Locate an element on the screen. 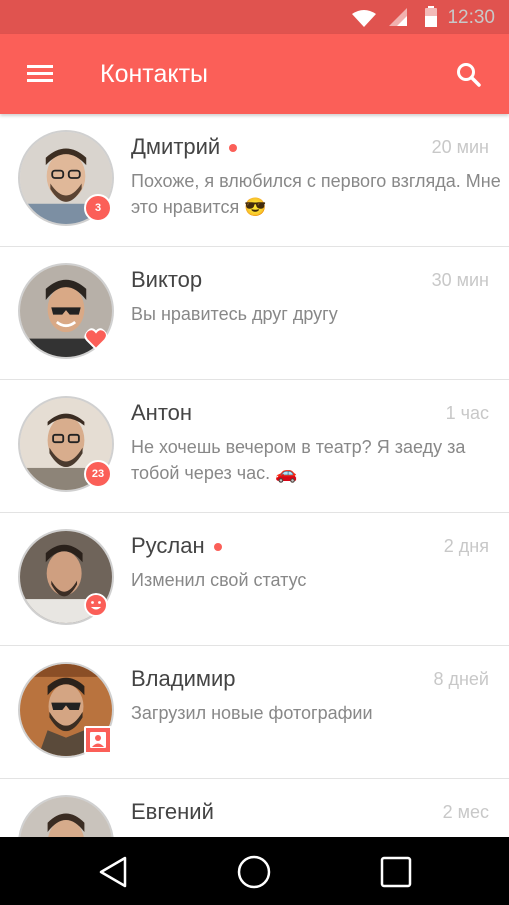 The width and height of the screenshot is (509, 905). smiley-icon is located at coordinates (96, 605).